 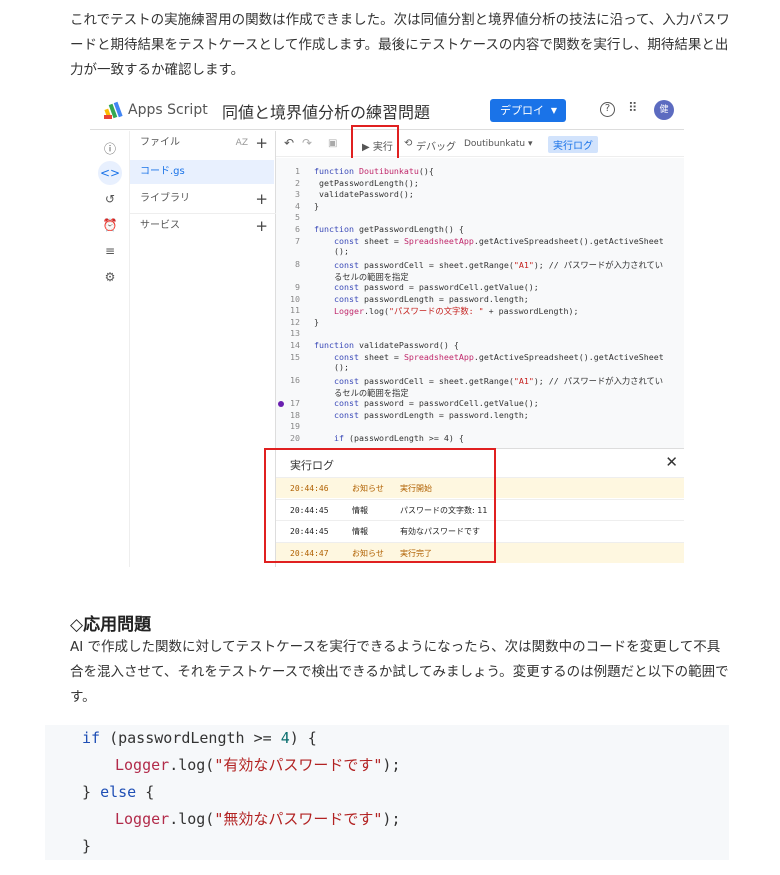 What do you see at coordinates (295, 356) in the screenshot?
I see `line-number: 15` at bounding box center [295, 356].